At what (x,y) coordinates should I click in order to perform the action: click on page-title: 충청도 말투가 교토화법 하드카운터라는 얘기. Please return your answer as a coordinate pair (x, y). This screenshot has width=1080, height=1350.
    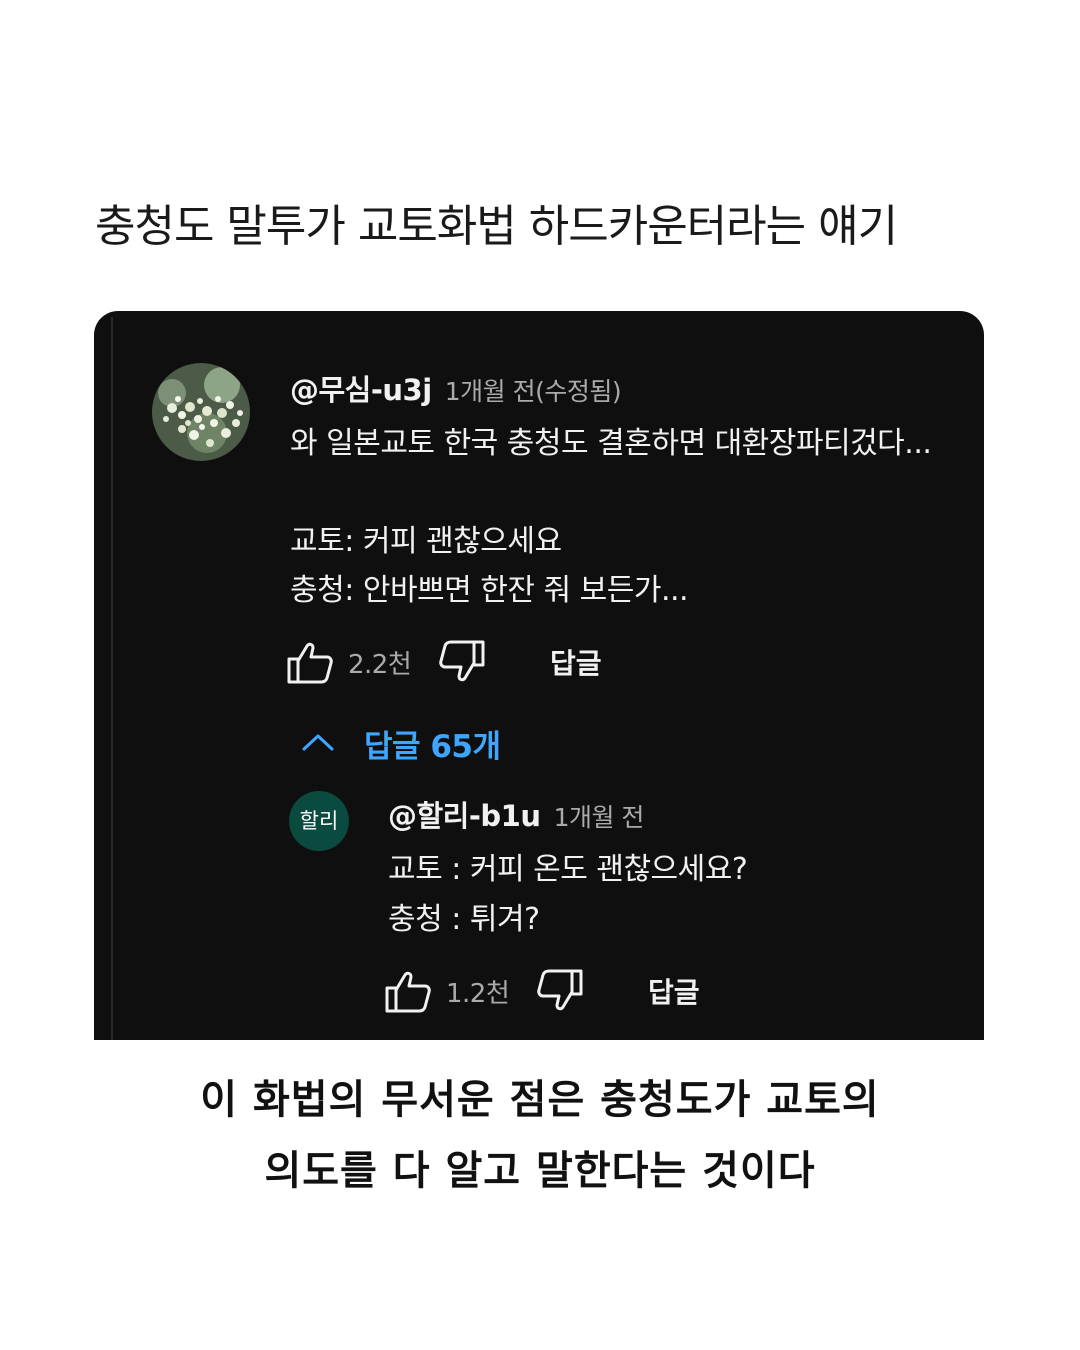
    Looking at the image, I should click on (496, 226).